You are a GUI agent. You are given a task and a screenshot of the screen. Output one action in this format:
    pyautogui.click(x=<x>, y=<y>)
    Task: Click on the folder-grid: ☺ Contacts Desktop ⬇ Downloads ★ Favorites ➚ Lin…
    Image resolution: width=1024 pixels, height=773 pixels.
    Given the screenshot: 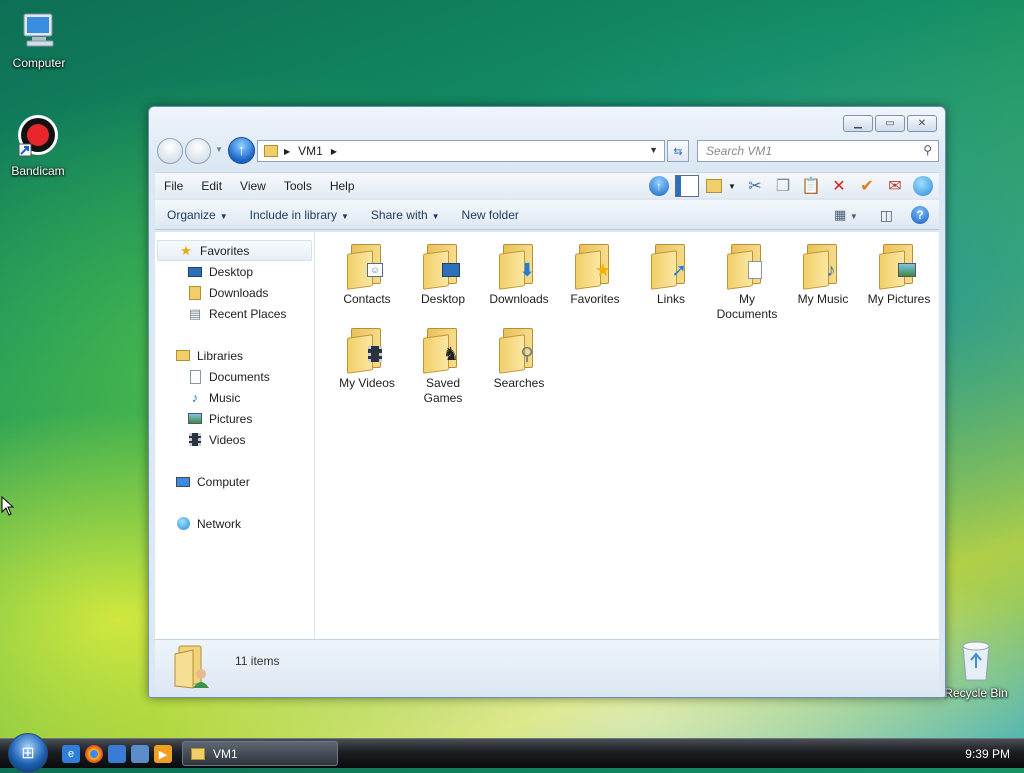 What is the action you would take?
    pyautogui.click(x=633, y=324)
    